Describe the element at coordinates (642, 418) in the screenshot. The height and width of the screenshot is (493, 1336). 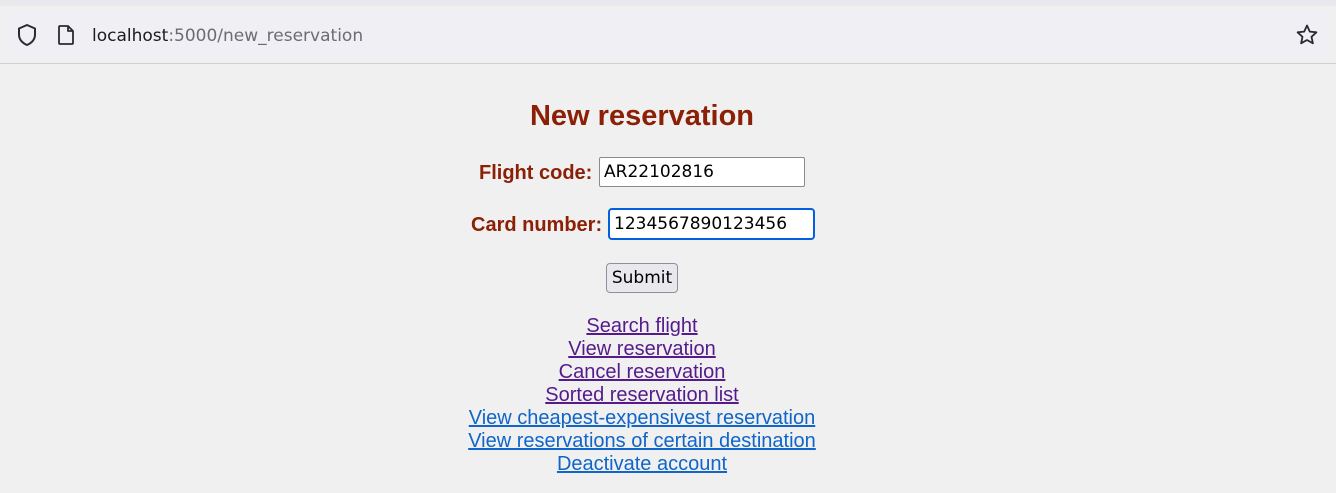
I see `view-cheapest-expensivest-link: View cheapest-expensivest reservation` at that location.